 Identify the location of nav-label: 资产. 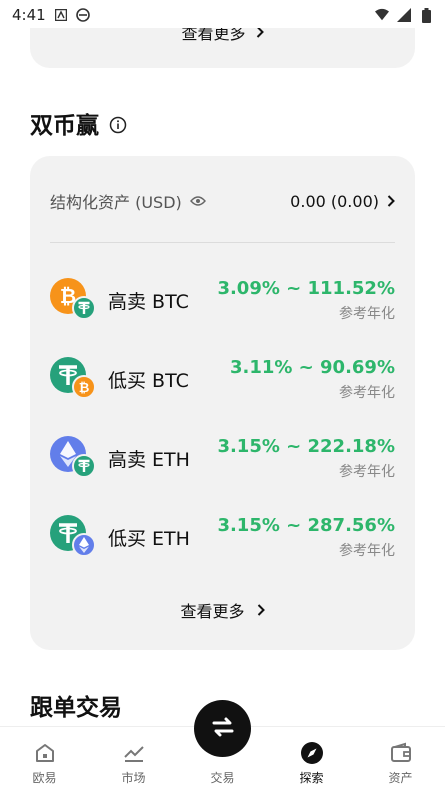
(400, 778).